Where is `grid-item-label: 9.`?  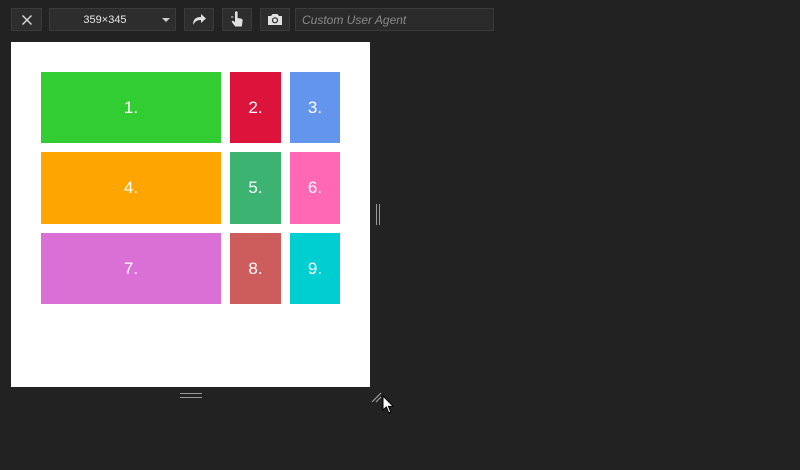 grid-item-label: 9. is located at coordinates (315, 268).